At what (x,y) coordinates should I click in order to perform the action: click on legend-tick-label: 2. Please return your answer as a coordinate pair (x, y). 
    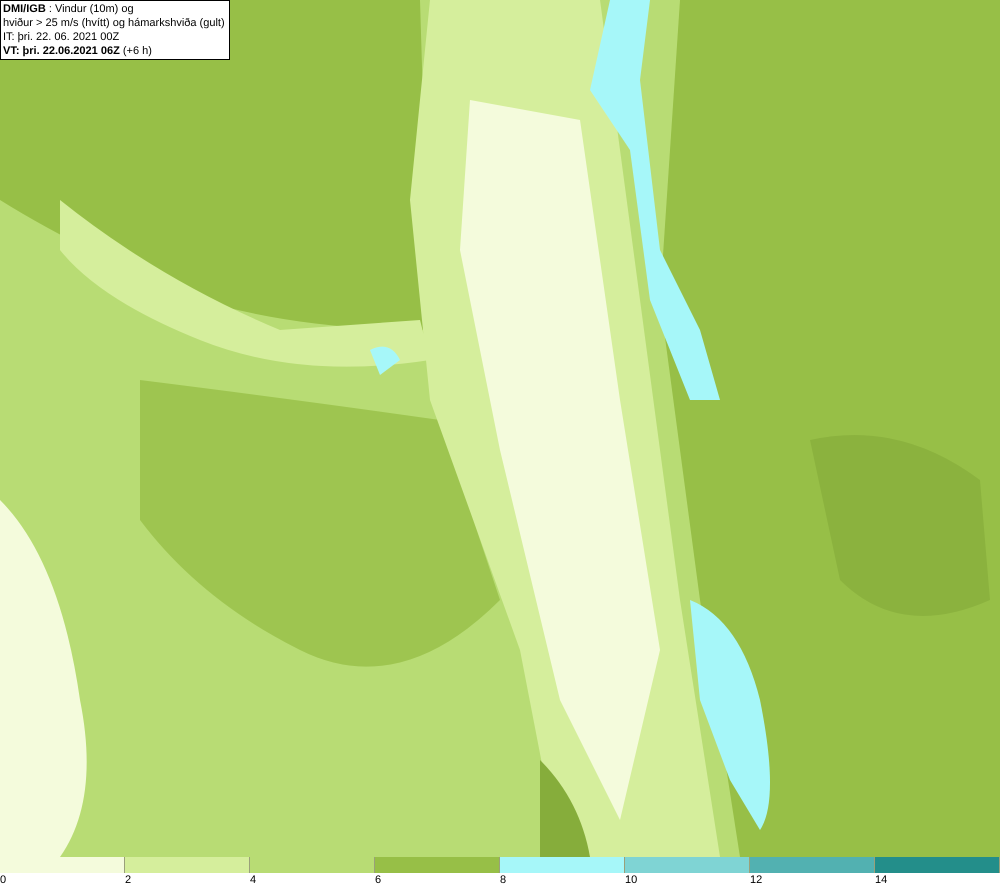
    Looking at the image, I should click on (128, 880).